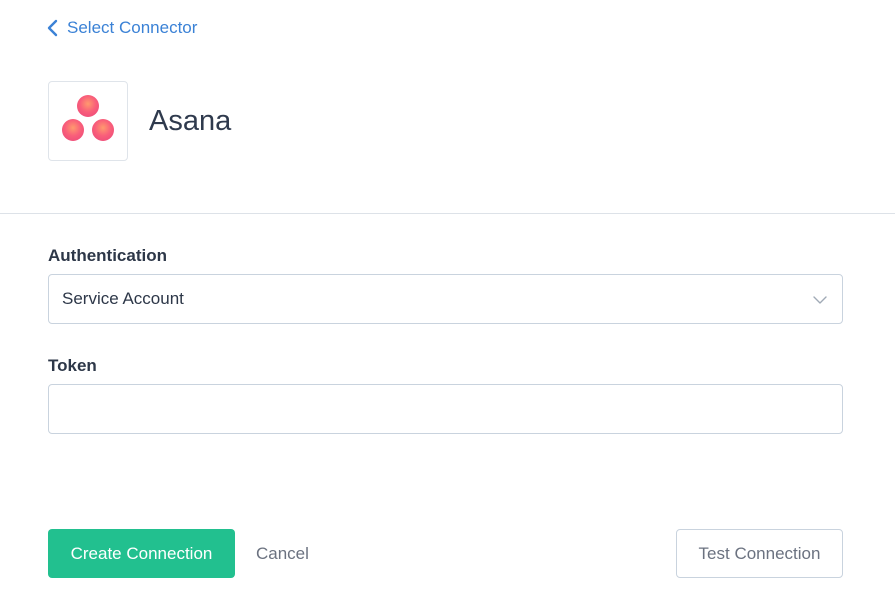 The image size is (895, 613). What do you see at coordinates (141, 553) in the screenshot?
I see `create-connection-button: Create Connection` at bounding box center [141, 553].